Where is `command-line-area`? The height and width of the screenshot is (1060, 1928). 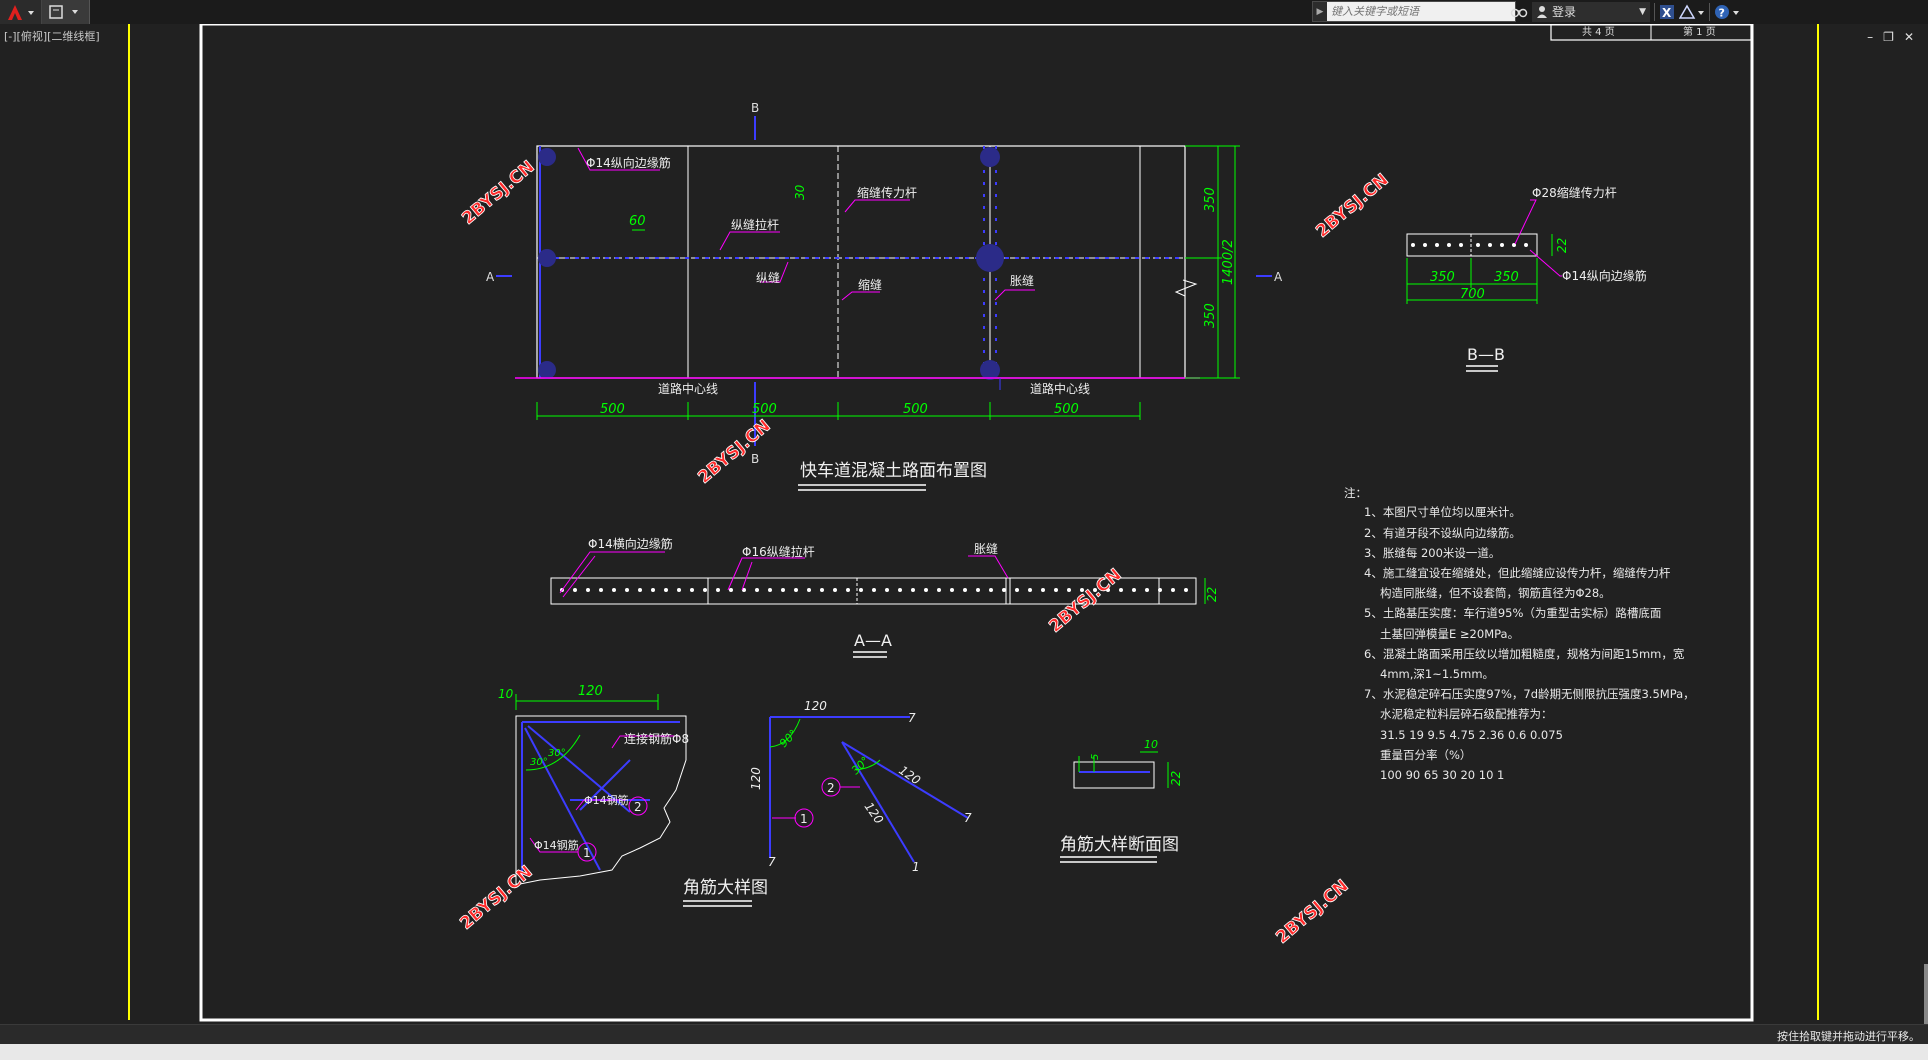 command-line-area is located at coordinates (964, 1052).